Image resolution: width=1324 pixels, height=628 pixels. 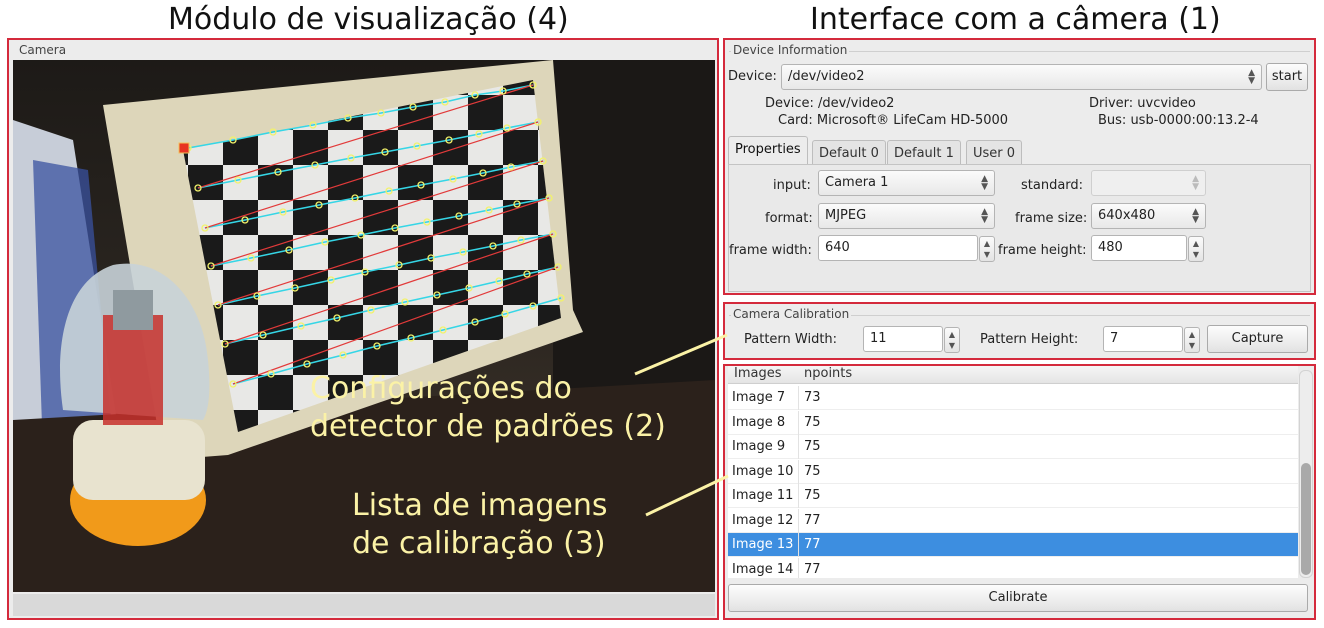 What do you see at coordinates (681, 354) in the screenshot?
I see `pattern-config-pointer` at bounding box center [681, 354].